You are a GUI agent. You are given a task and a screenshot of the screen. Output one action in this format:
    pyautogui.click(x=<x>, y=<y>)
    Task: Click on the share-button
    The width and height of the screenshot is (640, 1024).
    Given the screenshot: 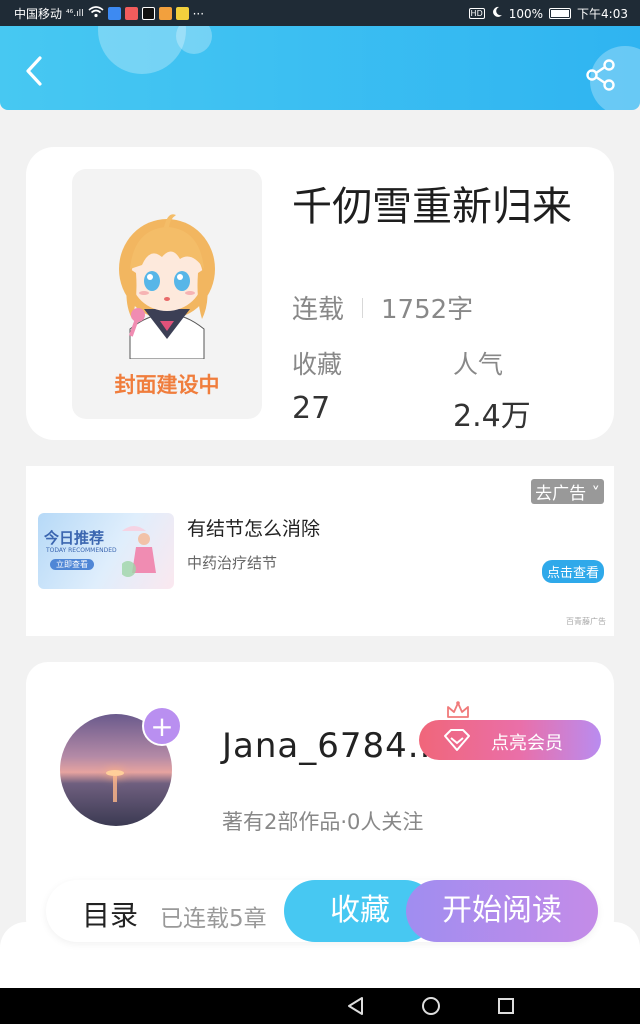 What is the action you would take?
    pyautogui.click(x=601, y=75)
    